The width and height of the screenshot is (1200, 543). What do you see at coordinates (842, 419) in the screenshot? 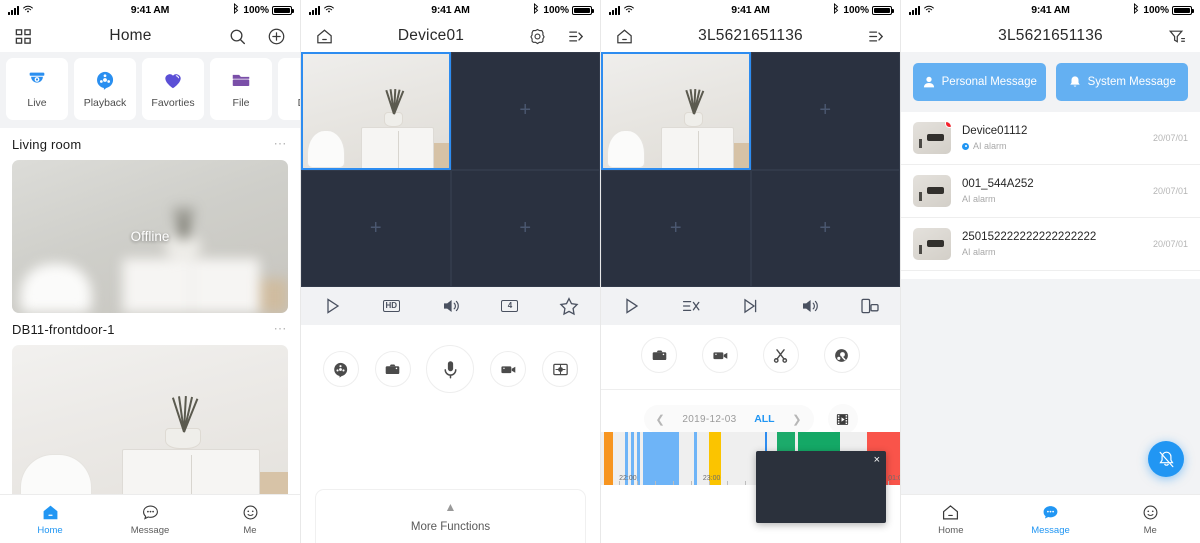
I see `film-clip-button` at bounding box center [842, 419].